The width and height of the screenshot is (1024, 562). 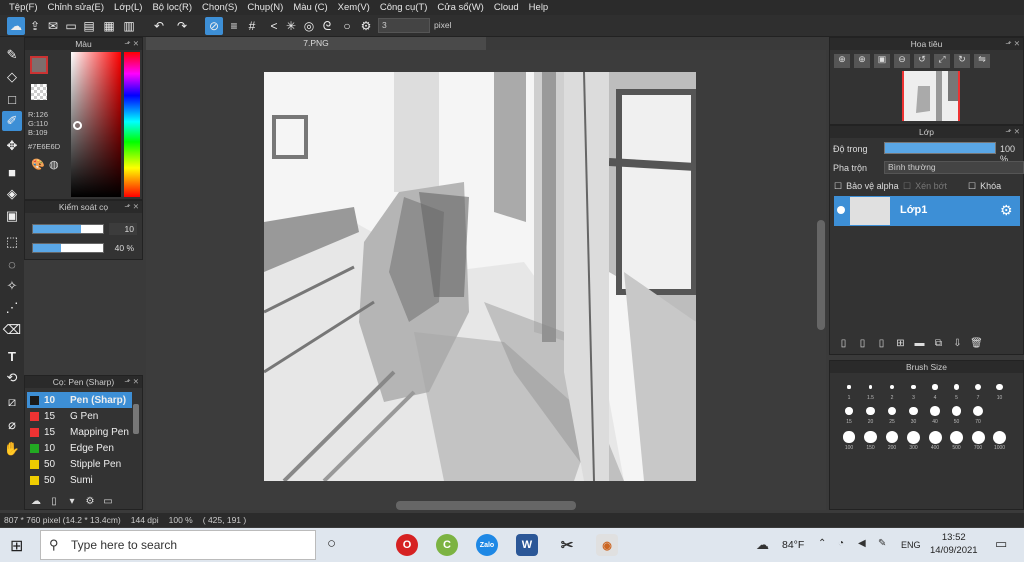 What do you see at coordinates (1006, 210) in the screenshot?
I see `layer-settings-icon: ⚙` at bounding box center [1006, 210].